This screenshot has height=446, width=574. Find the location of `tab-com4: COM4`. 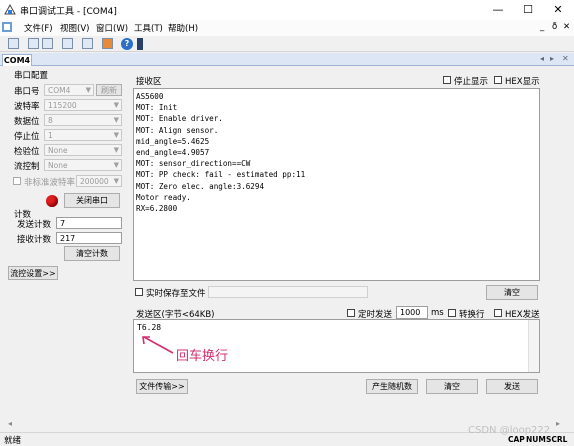

tab-com4: COM4 is located at coordinates (17, 60).